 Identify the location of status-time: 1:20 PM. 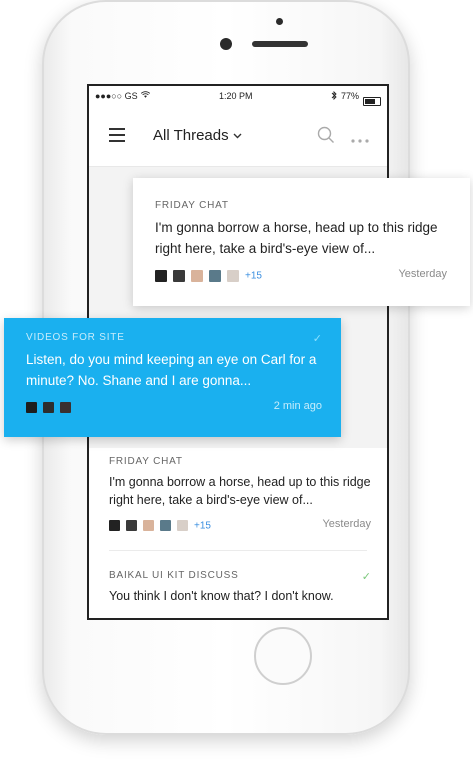
(236, 96).